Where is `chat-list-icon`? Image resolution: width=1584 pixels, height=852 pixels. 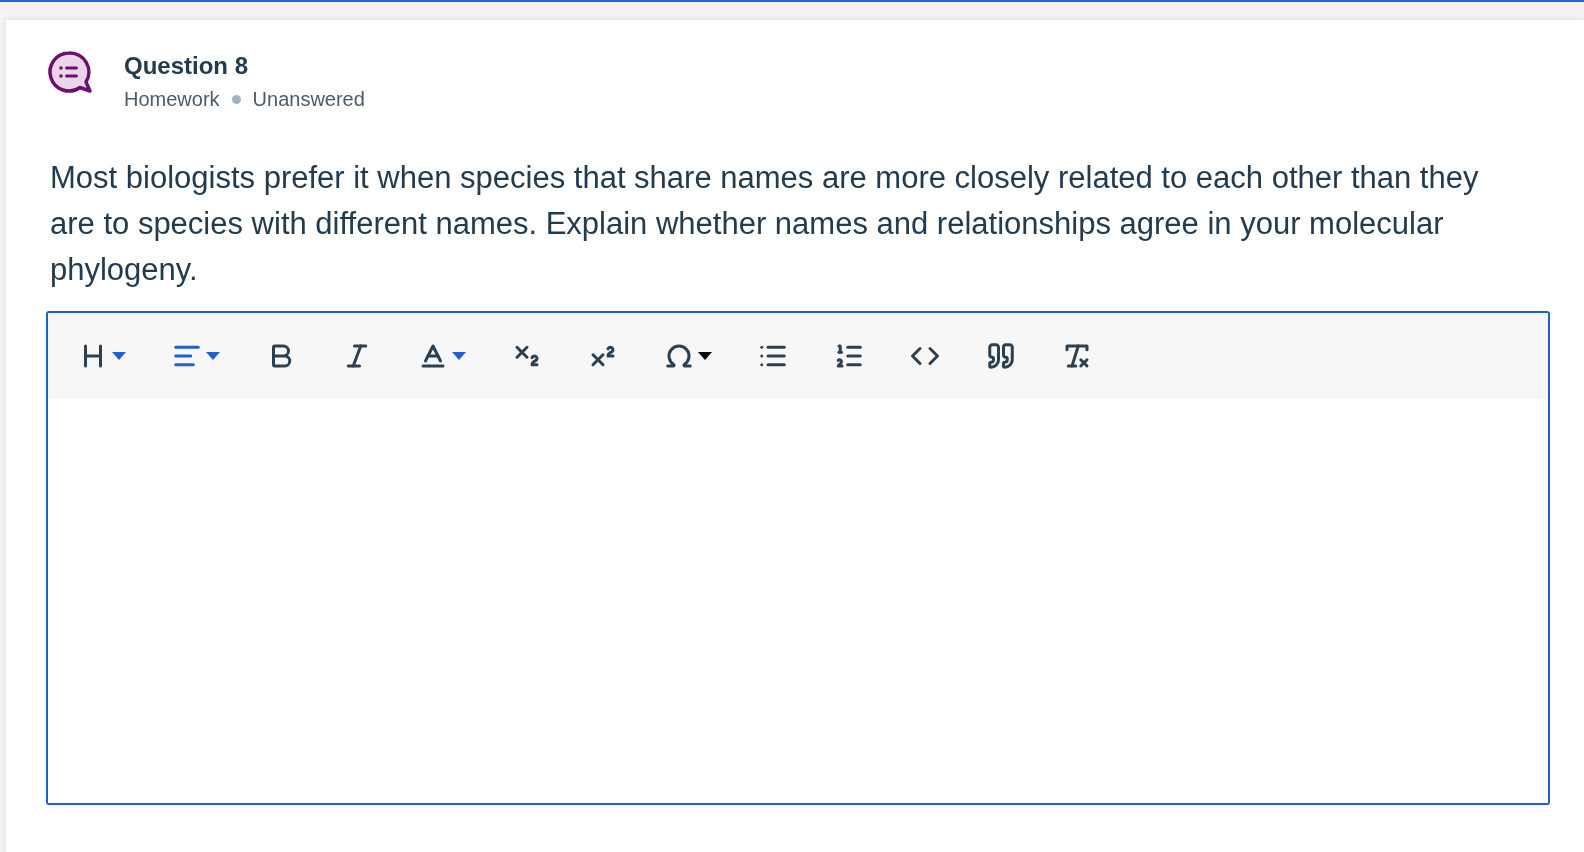 chat-list-icon is located at coordinates (69, 73).